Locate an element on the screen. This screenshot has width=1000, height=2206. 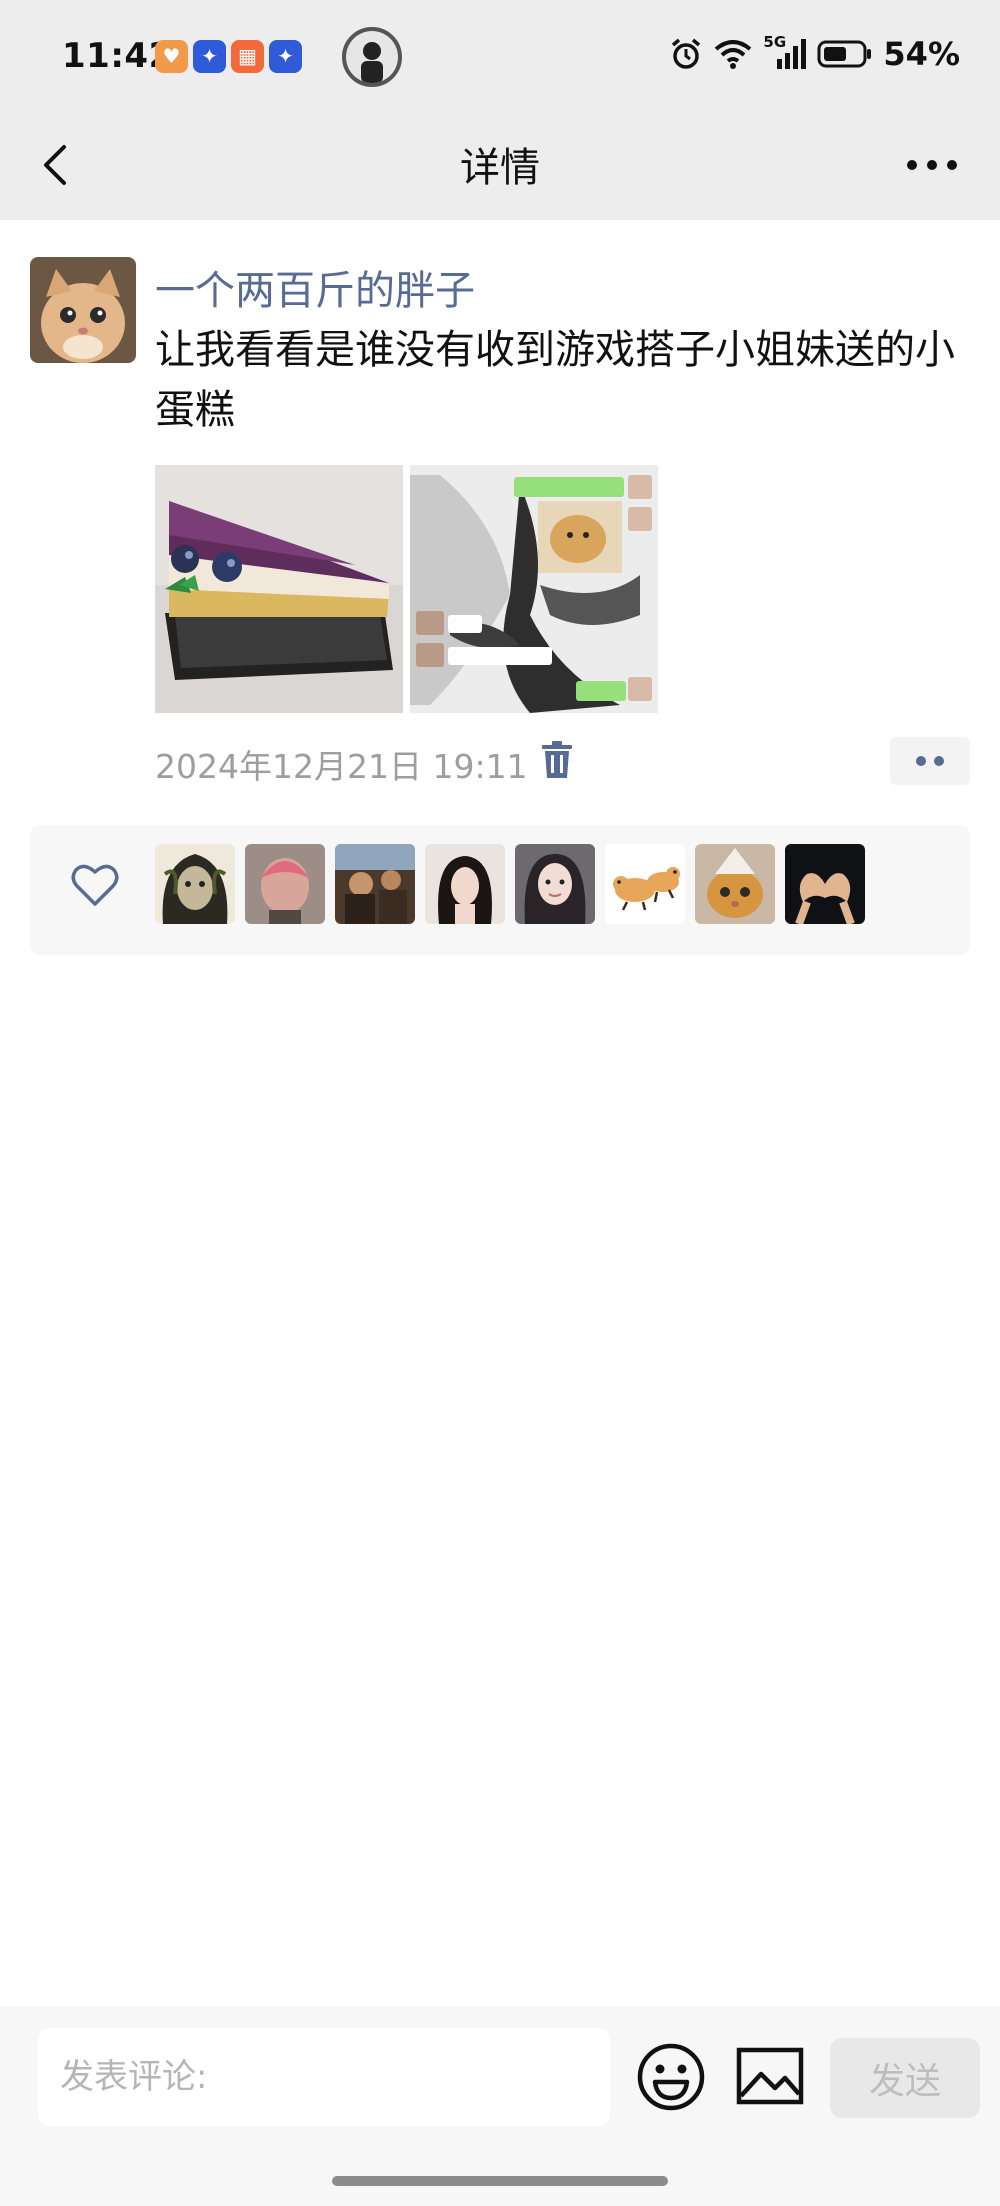
heart-app-icon: ♥ is located at coordinates (171, 56).